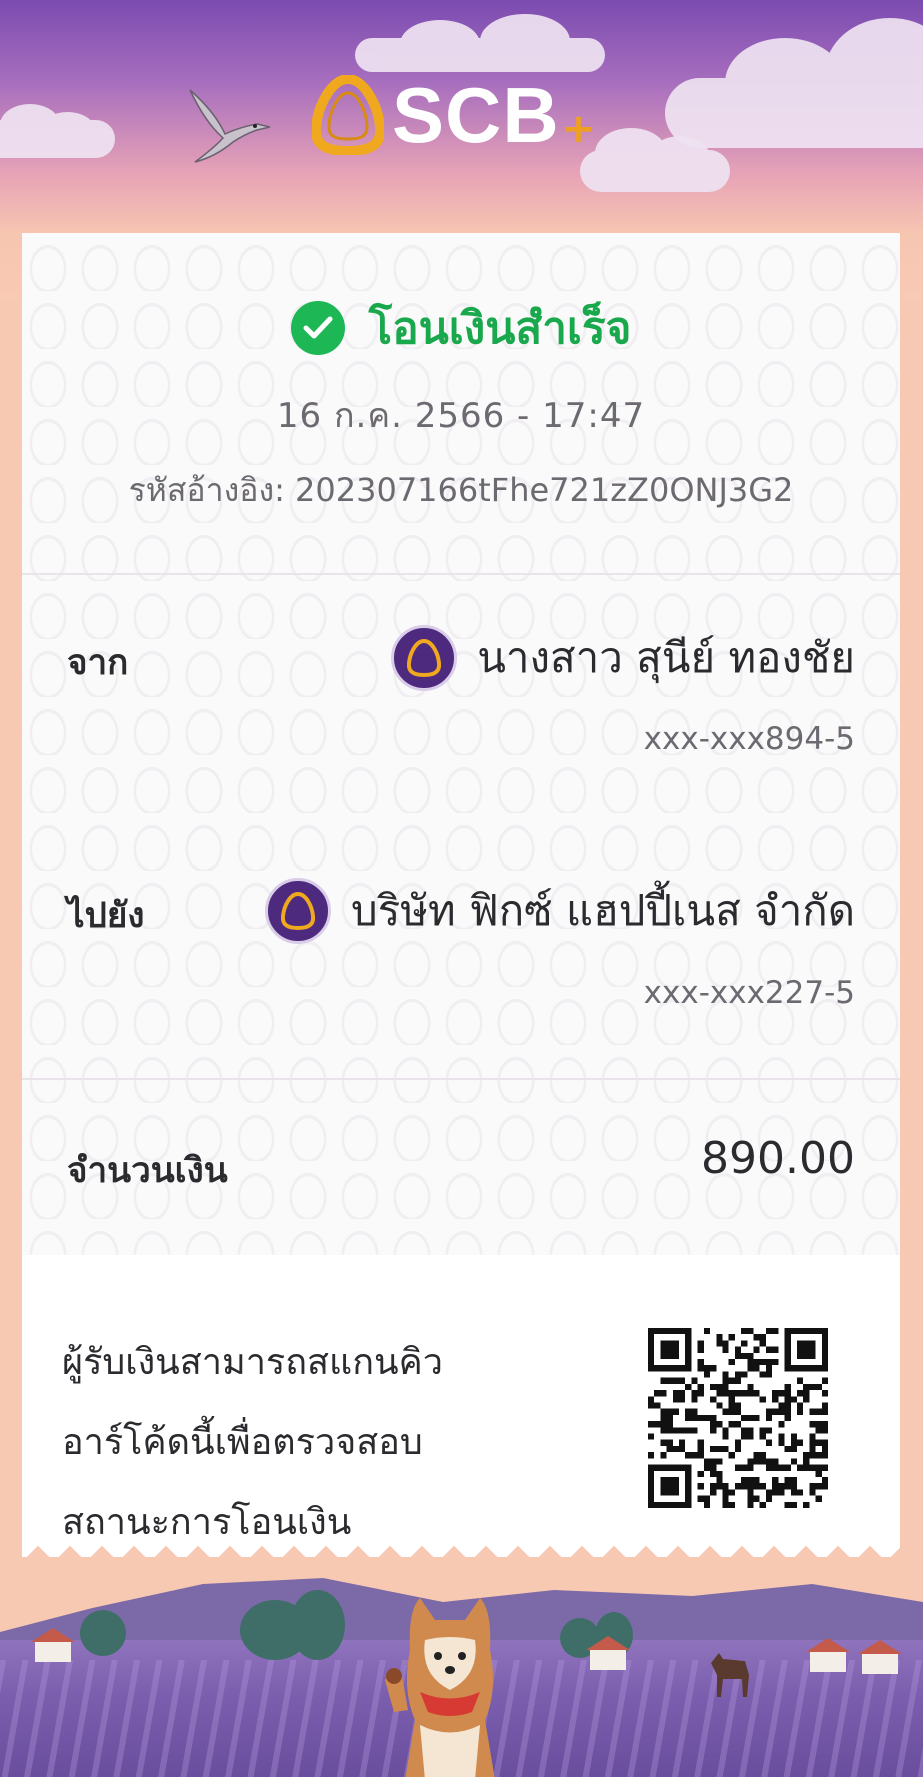 This screenshot has width=923, height=1777. What do you see at coordinates (461, 416) in the screenshot?
I see `transfer-datetime: 16 ก.ค. 2566 - 17:47` at bounding box center [461, 416].